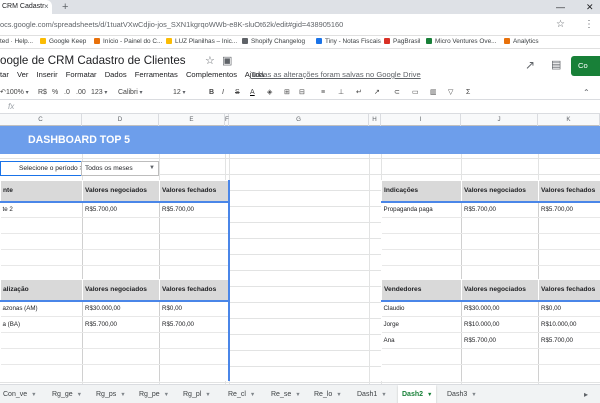  Describe the element at coordinates (63, 42) in the screenshot. I see `bookmark-item: Google Keep` at that location.